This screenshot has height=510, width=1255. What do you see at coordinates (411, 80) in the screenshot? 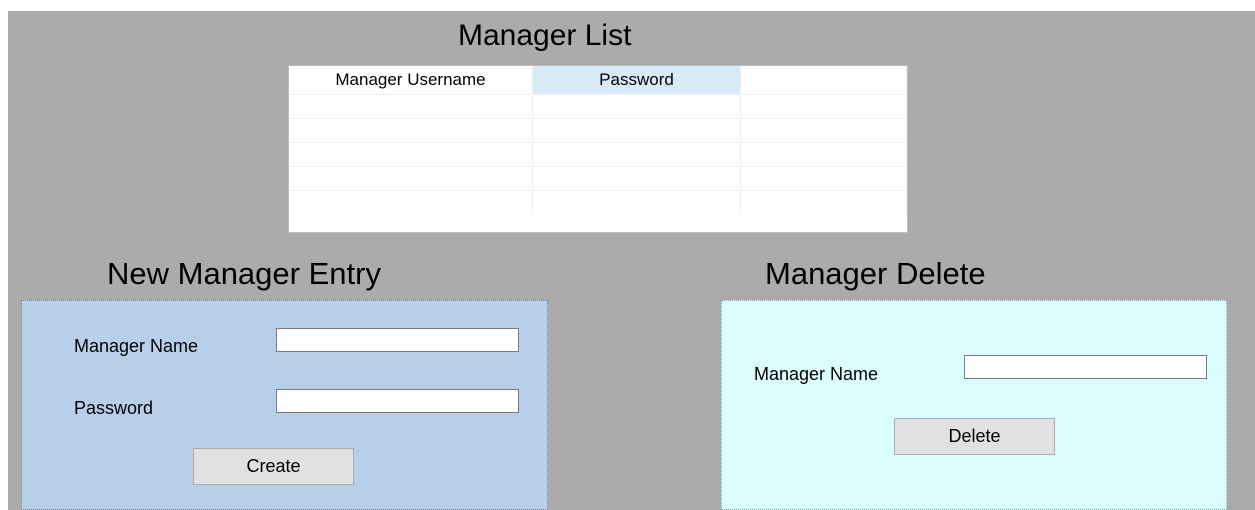
I see `column-header-manager-username: Manager Username` at bounding box center [411, 80].